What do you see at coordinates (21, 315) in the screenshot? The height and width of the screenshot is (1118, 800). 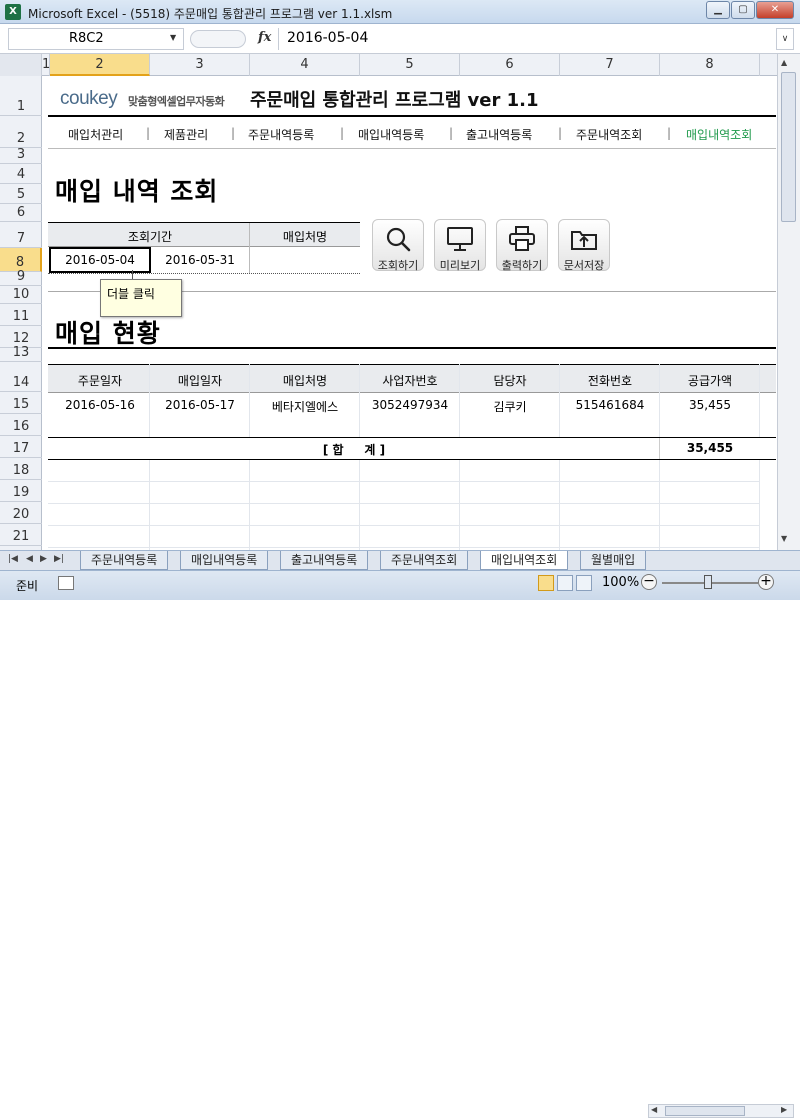 I see `row-header: 11` at bounding box center [21, 315].